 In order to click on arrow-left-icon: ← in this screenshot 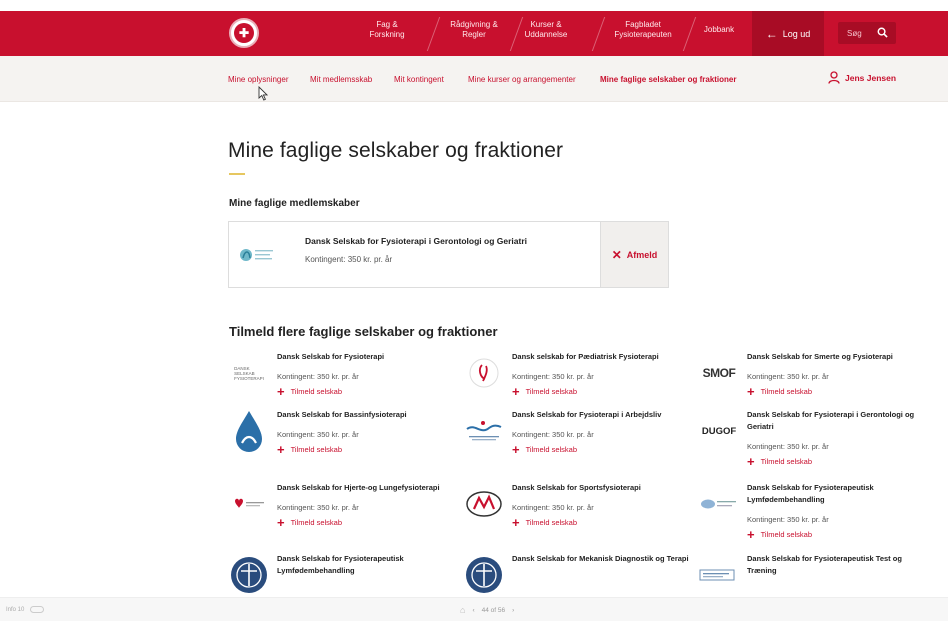, I will do `click(771, 33)`.